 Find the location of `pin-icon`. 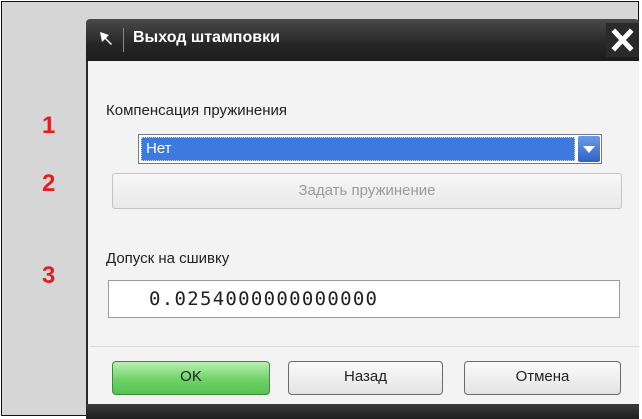

pin-icon is located at coordinates (107, 39).